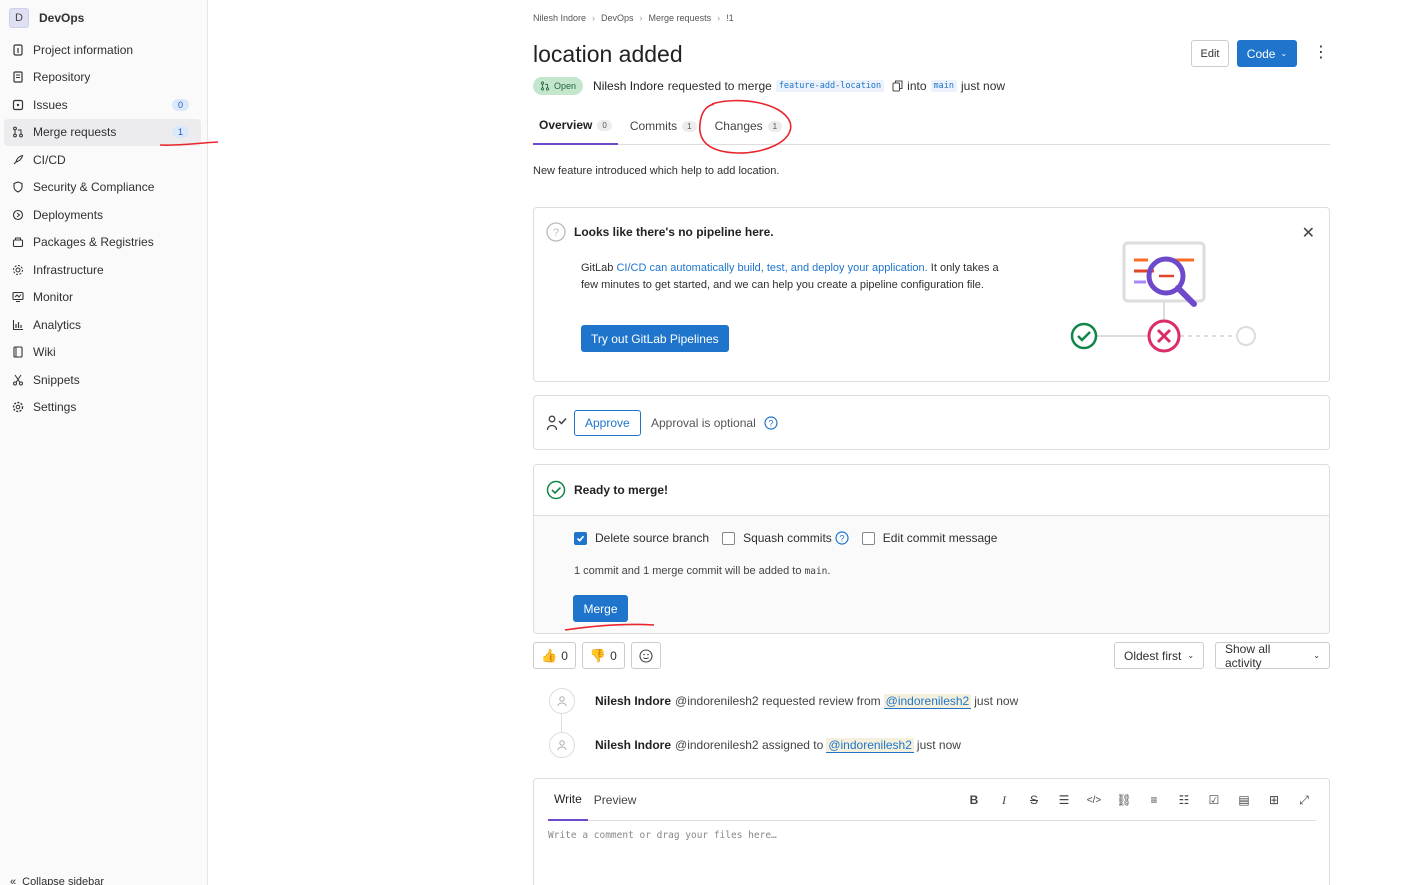 The height and width of the screenshot is (885, 1412). I want to click on sidebar-item-cicd: CI/CD, so click(103, 160).